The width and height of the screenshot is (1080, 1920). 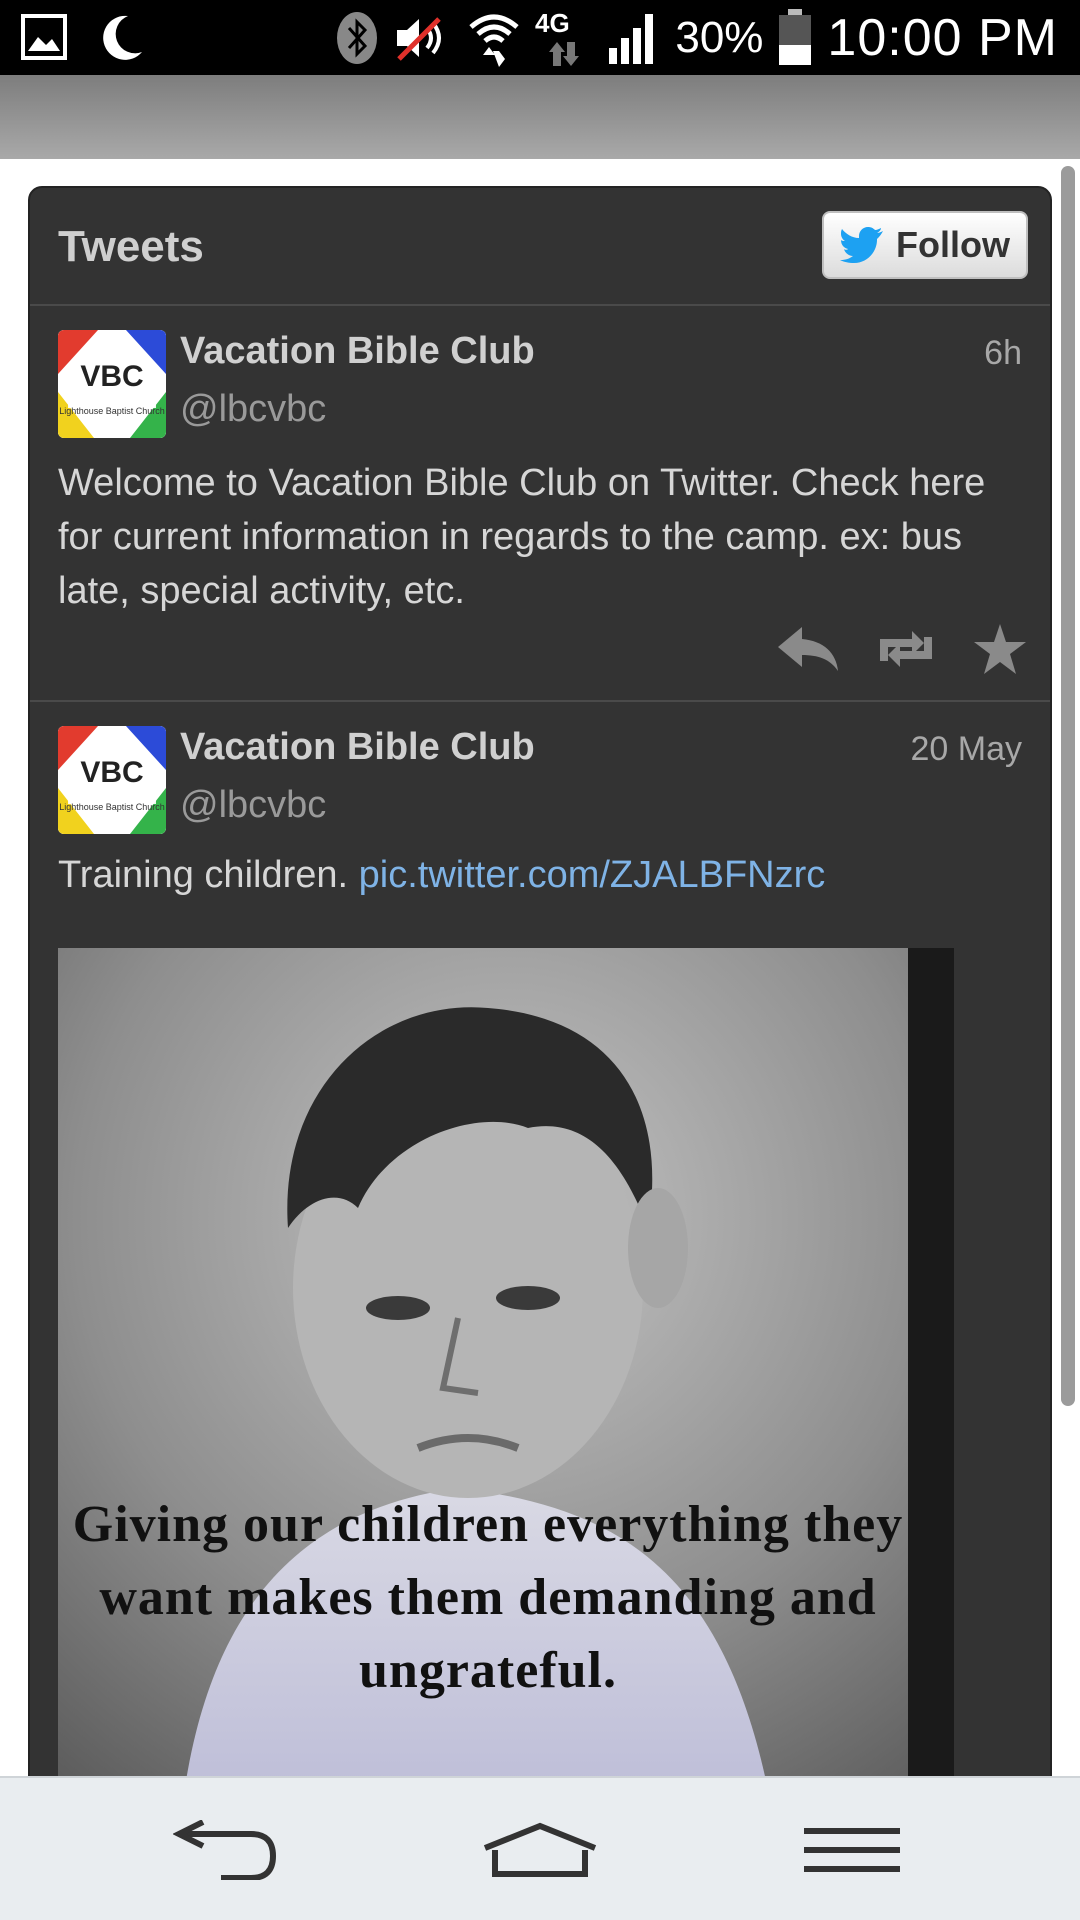 I want to click on lte-icon: 4G, so click(x=557, y=37).